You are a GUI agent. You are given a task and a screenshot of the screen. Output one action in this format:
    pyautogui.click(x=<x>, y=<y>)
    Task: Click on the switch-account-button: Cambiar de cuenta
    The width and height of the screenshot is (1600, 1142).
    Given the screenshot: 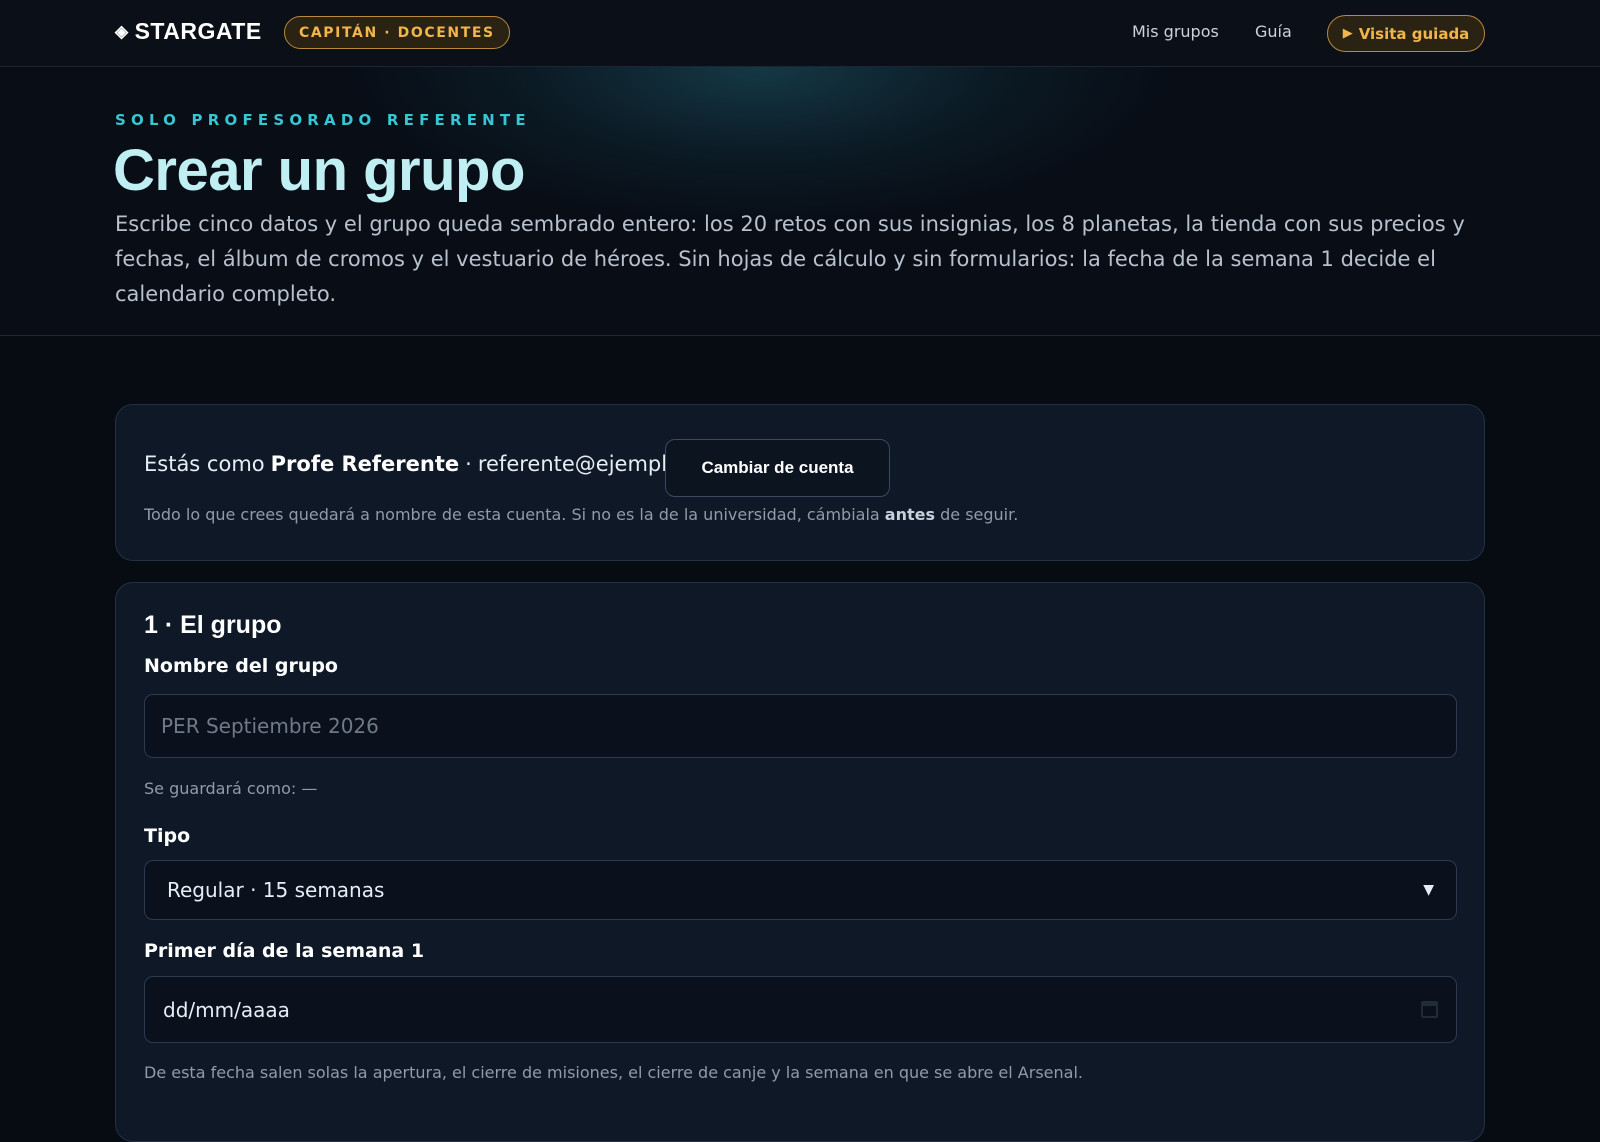 What is the action you would take?
    pyautogui.click(x=777, y=468)
    